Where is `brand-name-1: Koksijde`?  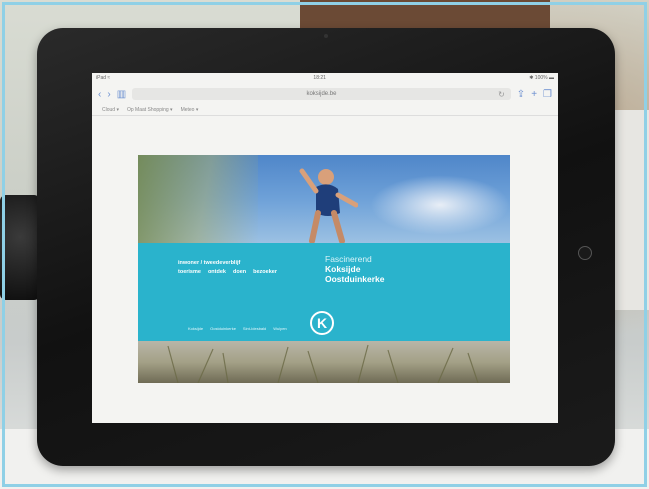 brand-name-1: Koksijde is located at coordinates (343, 269).